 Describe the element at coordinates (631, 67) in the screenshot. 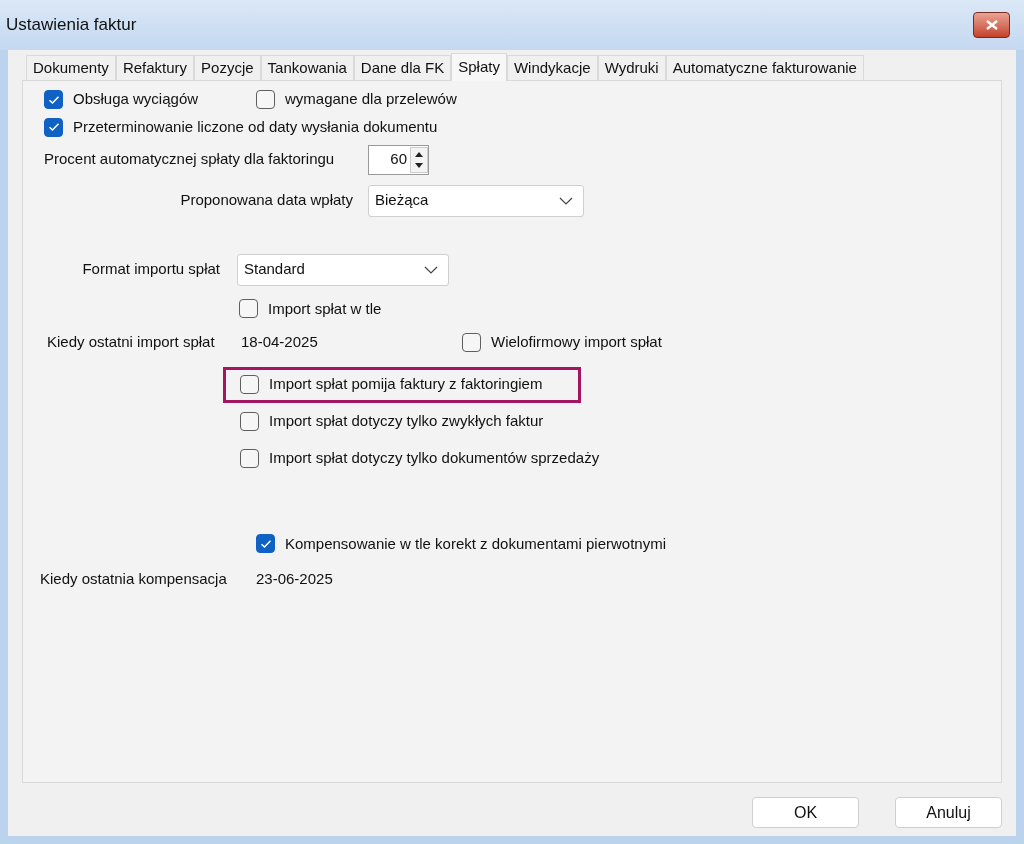

I see `tab: Wydruki` at that location.